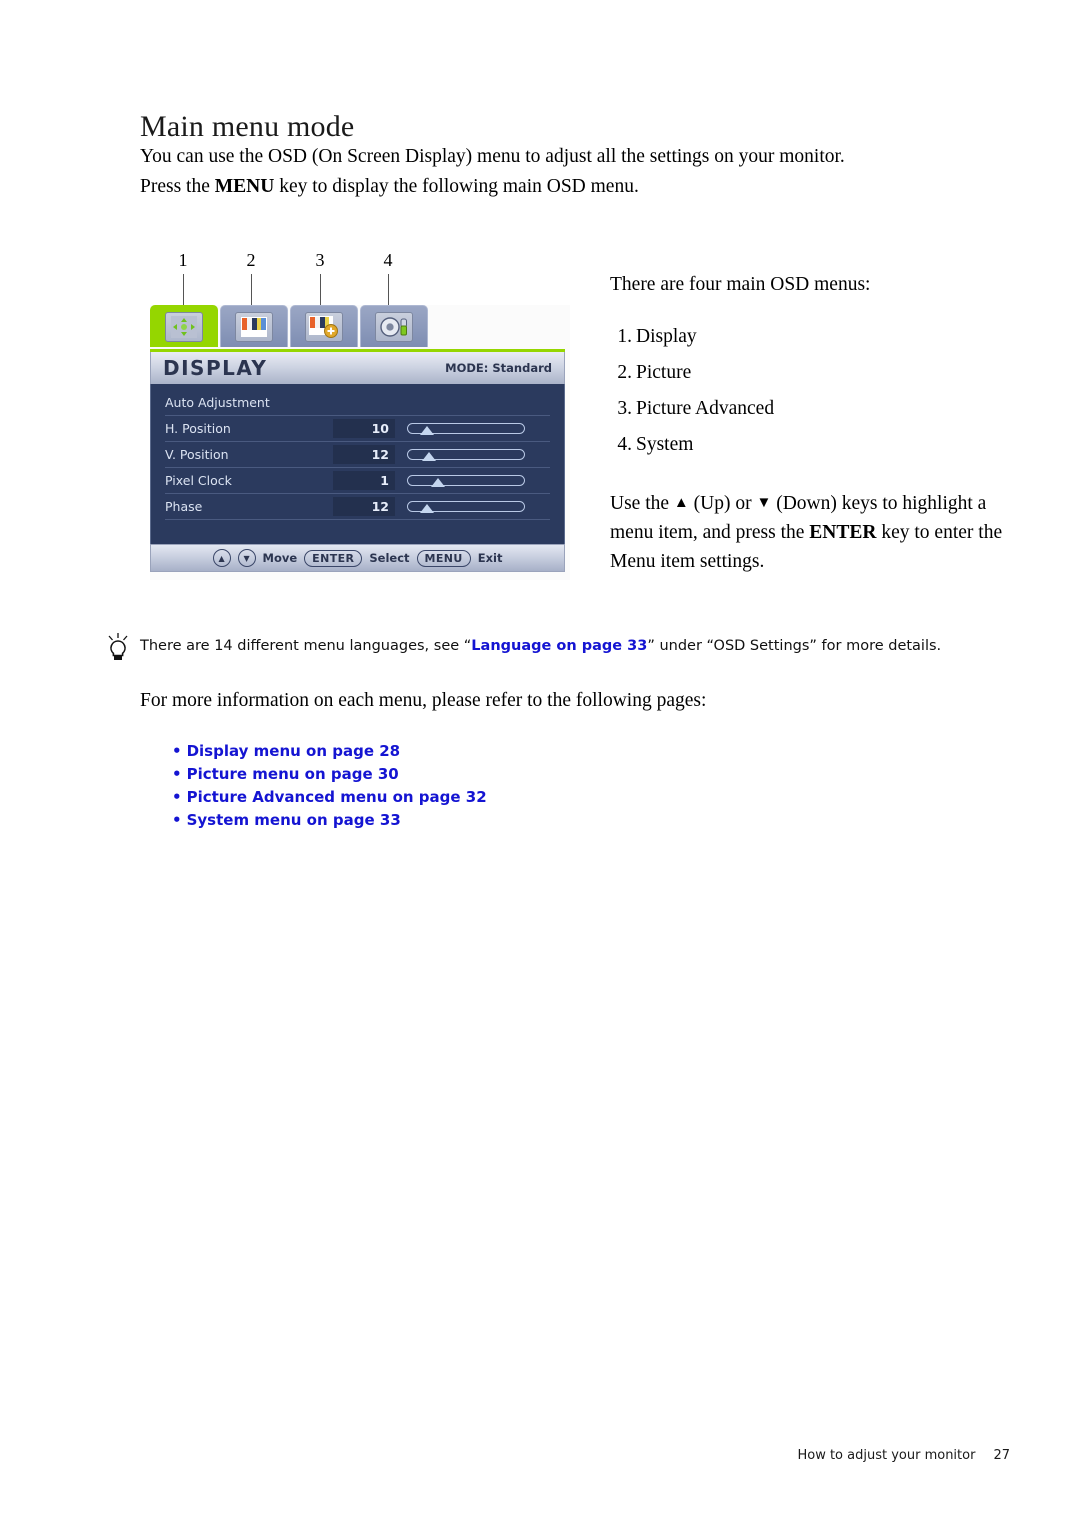 This screenshot has width=1080, height=1528. Describe the element at coordinates (364, 428) in the screenshot. I see `osd-row-value: 10` at that location.